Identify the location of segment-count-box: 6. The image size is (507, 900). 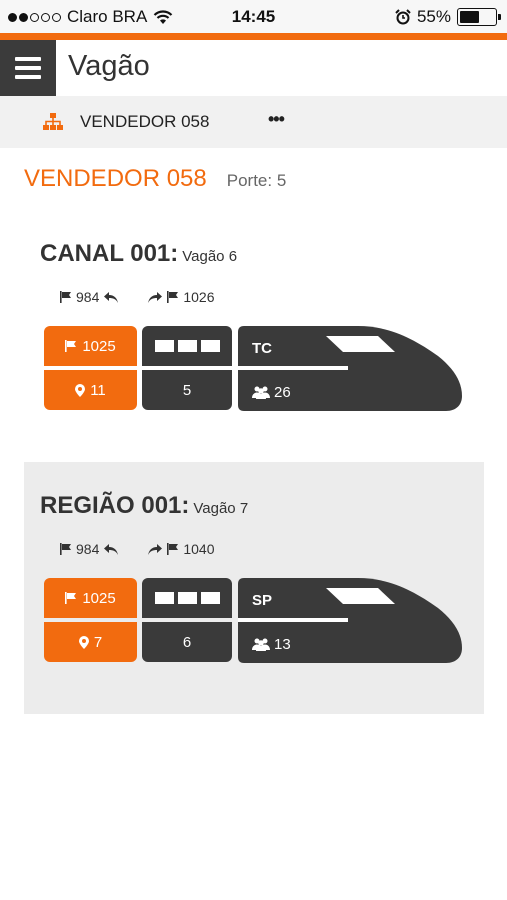
(187, 642).